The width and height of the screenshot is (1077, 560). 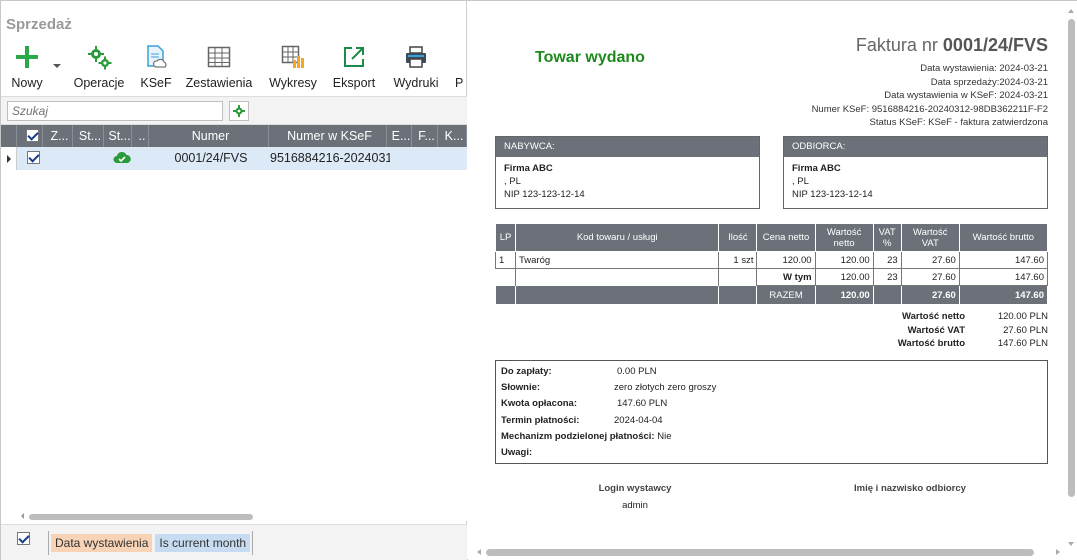 I want to click on search-row, so click(x=234, y=111).